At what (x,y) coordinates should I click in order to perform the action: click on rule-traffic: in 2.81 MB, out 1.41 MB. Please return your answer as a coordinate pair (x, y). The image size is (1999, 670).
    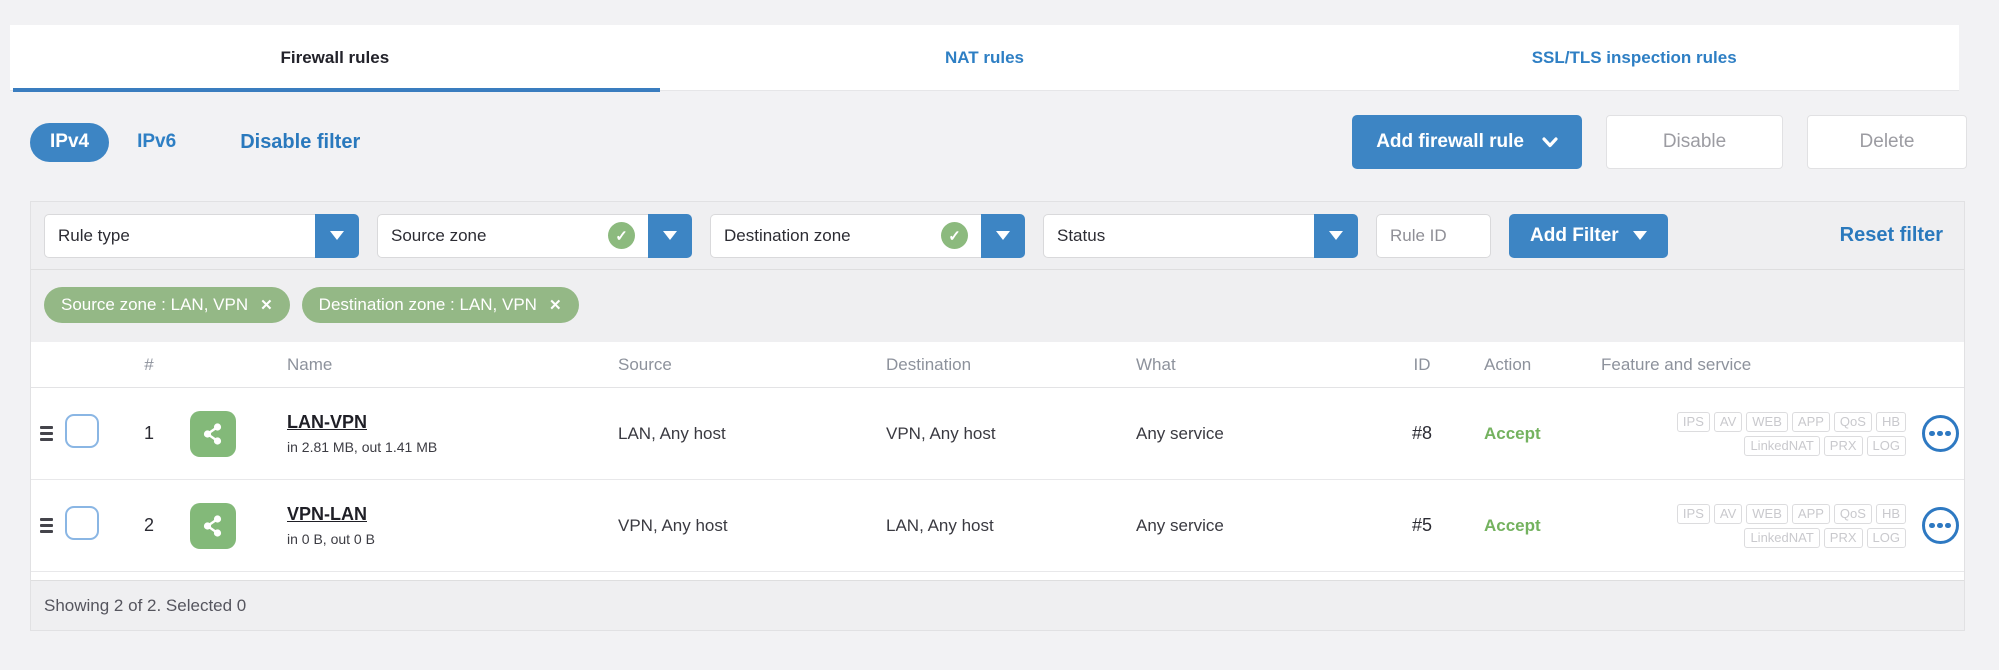
    Looking at the image, I should click on (362, 447).